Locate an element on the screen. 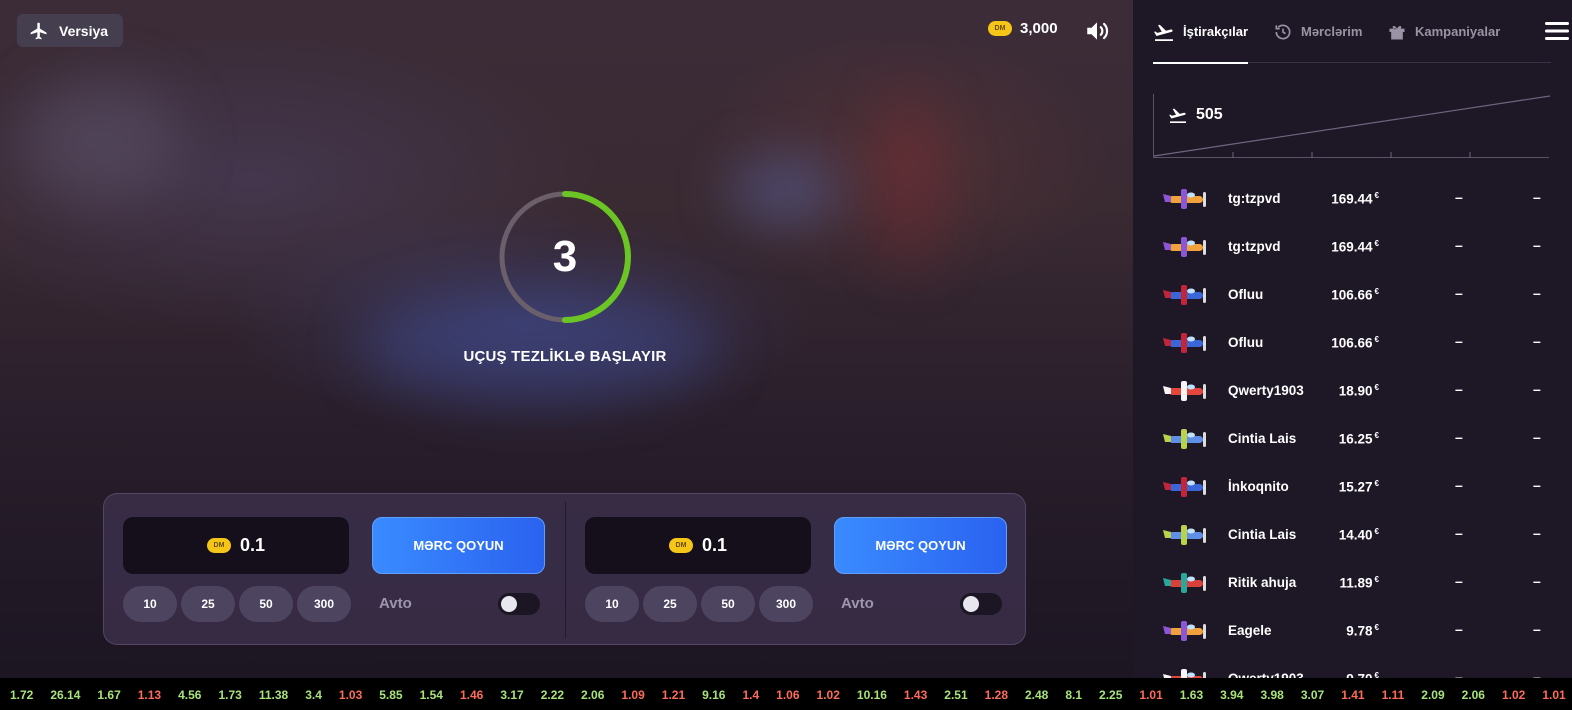 The width and height of the screenshot is (1572, 710). history-multiplier: 26.14 is located at coordinates (65, 695).